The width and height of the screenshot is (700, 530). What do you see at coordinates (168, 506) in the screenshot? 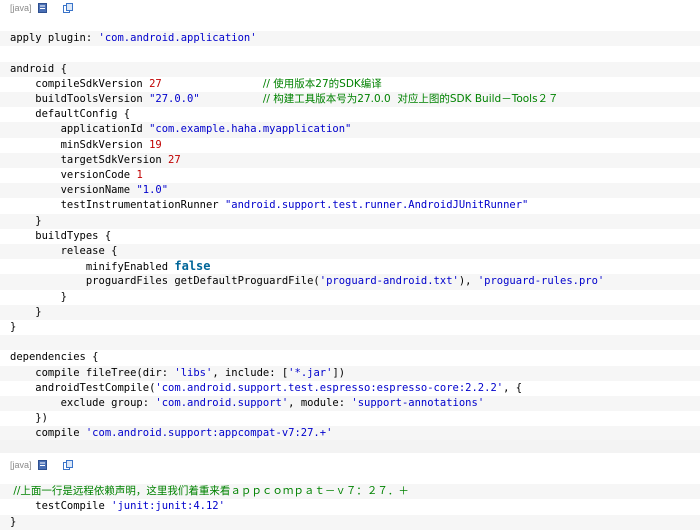
I see `code-token: 'junit:junit:4.12'` at bounding box center [168, 506].